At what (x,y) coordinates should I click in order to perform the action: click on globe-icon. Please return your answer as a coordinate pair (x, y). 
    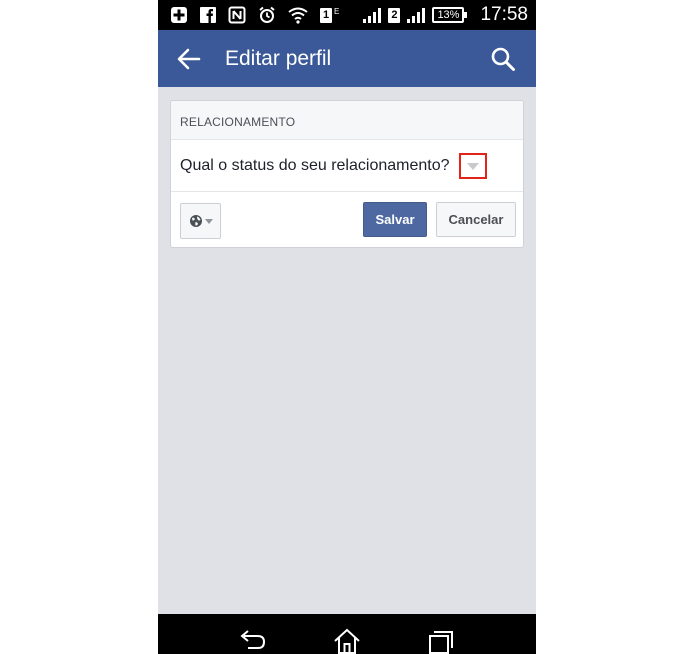
    Looking at the image, I should click on (195, 221).